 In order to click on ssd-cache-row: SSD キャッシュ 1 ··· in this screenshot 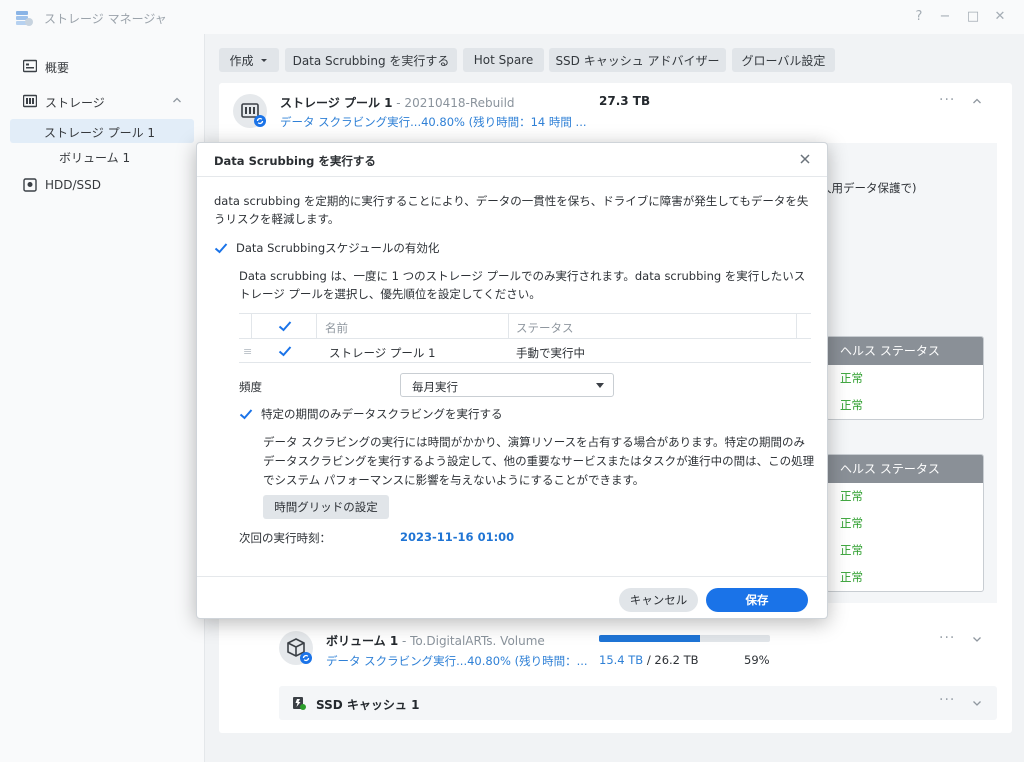, I will do `click(638, 703)`.